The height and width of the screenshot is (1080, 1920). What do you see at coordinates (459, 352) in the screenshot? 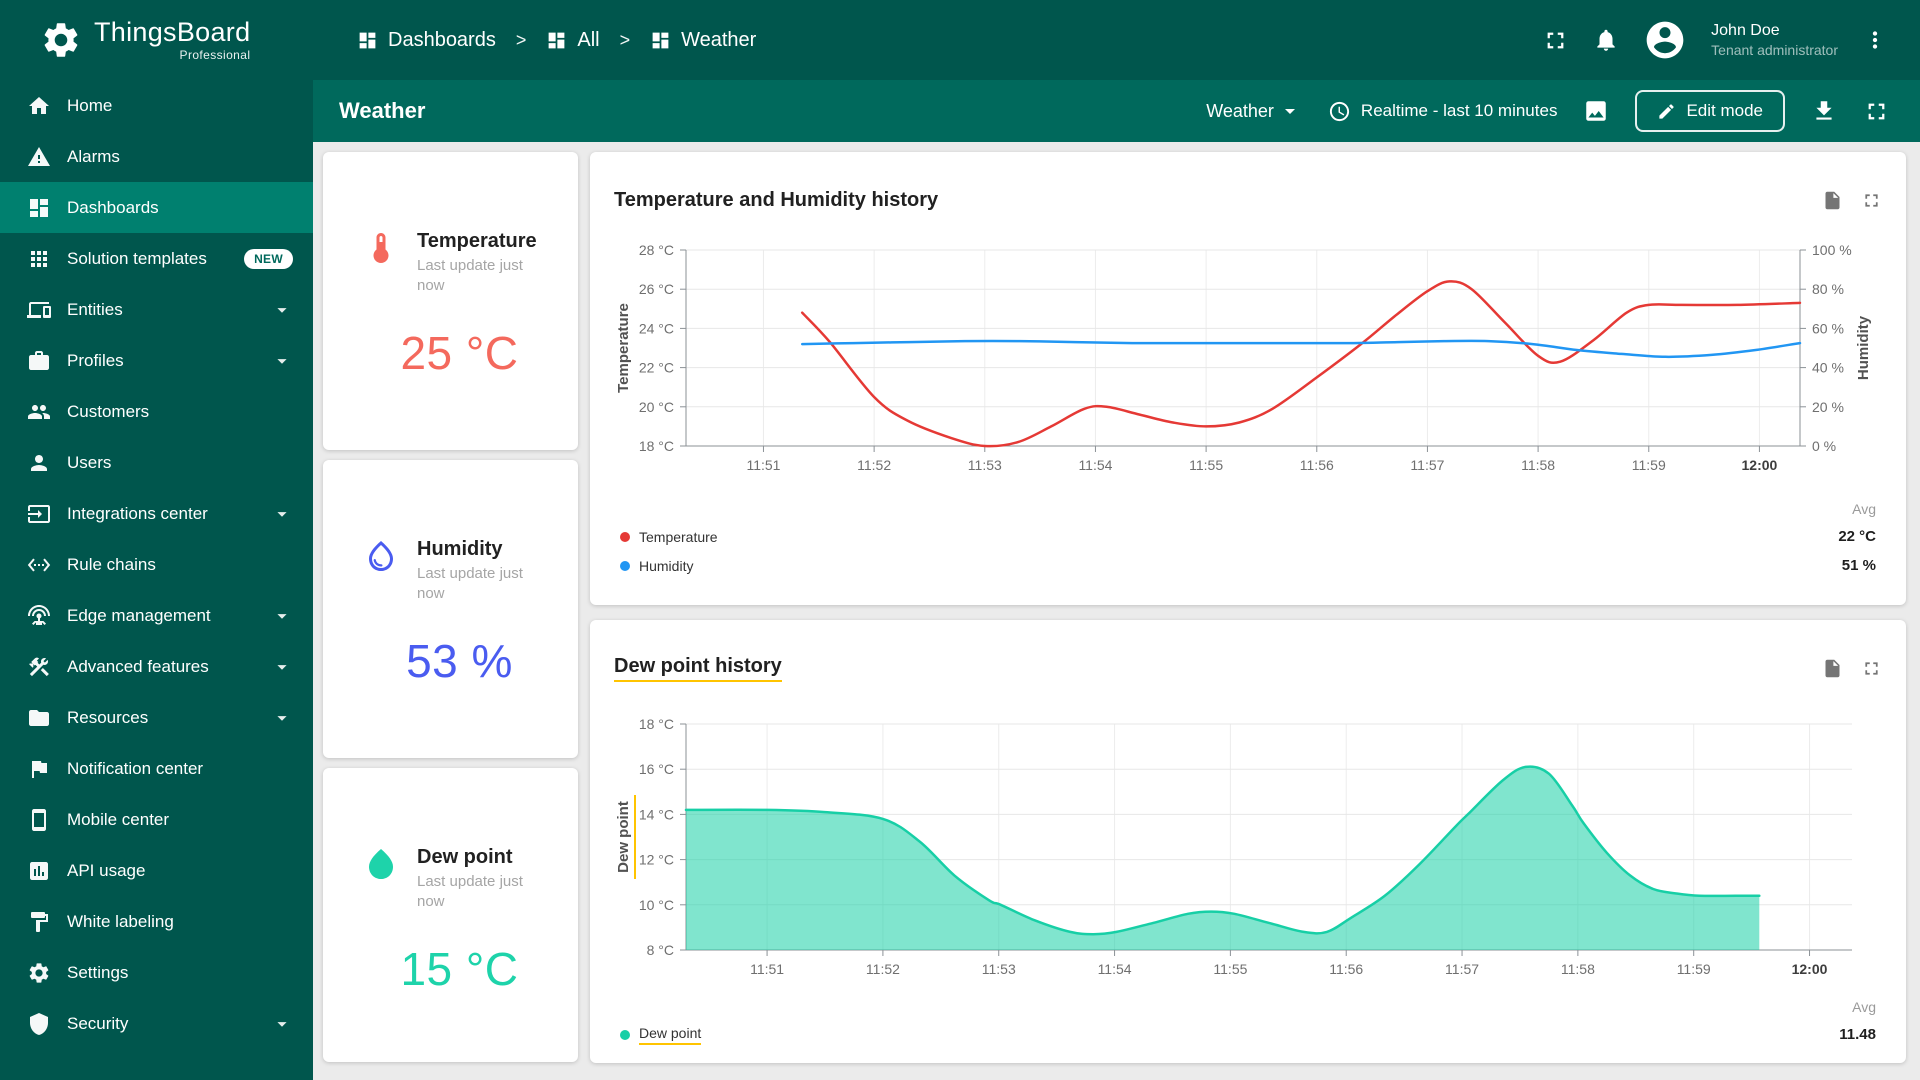
I see `value-card-value: 25 °C` at bounding box center [459, 352].